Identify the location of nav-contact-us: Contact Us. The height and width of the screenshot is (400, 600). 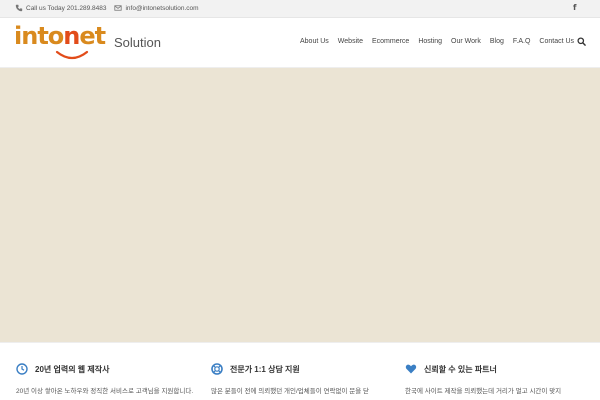
(556, 41).